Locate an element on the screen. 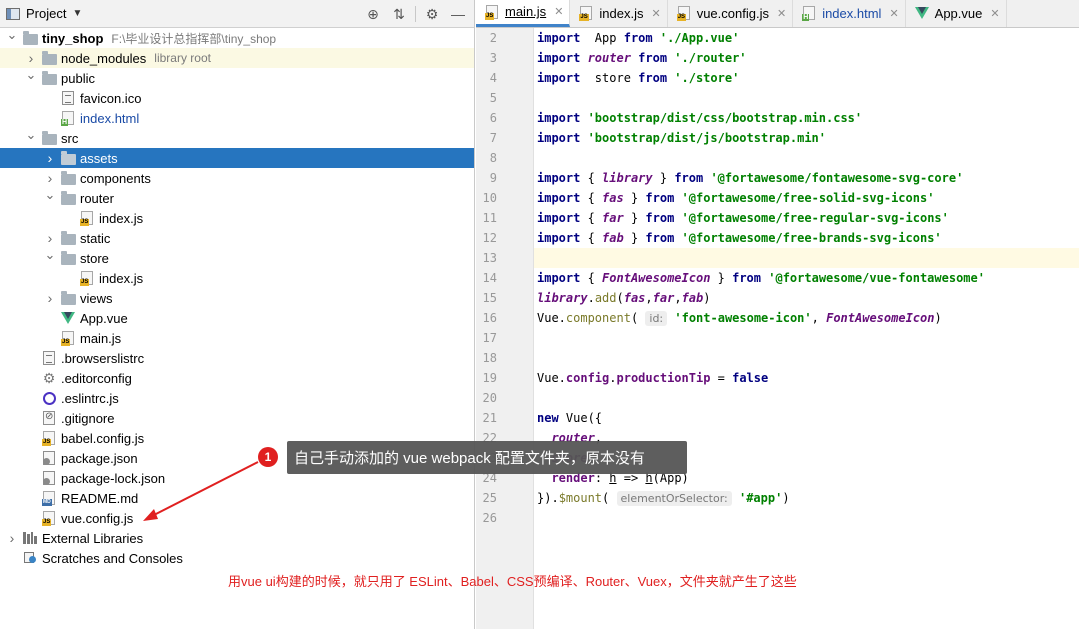 The width and height of the screenshot is (1079, 629). code-line: import store from './store' is located at coordinates (806, 78).